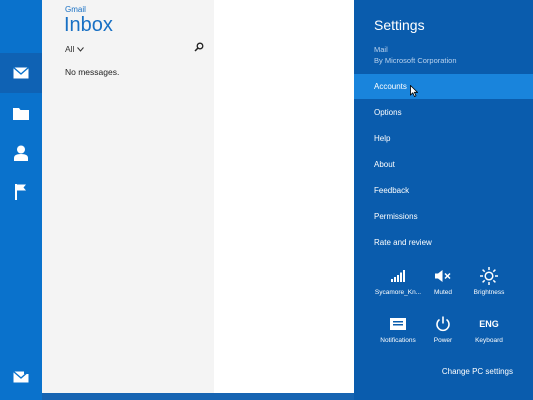  I want to click on filter-dropdown: All, so click(75, 49).